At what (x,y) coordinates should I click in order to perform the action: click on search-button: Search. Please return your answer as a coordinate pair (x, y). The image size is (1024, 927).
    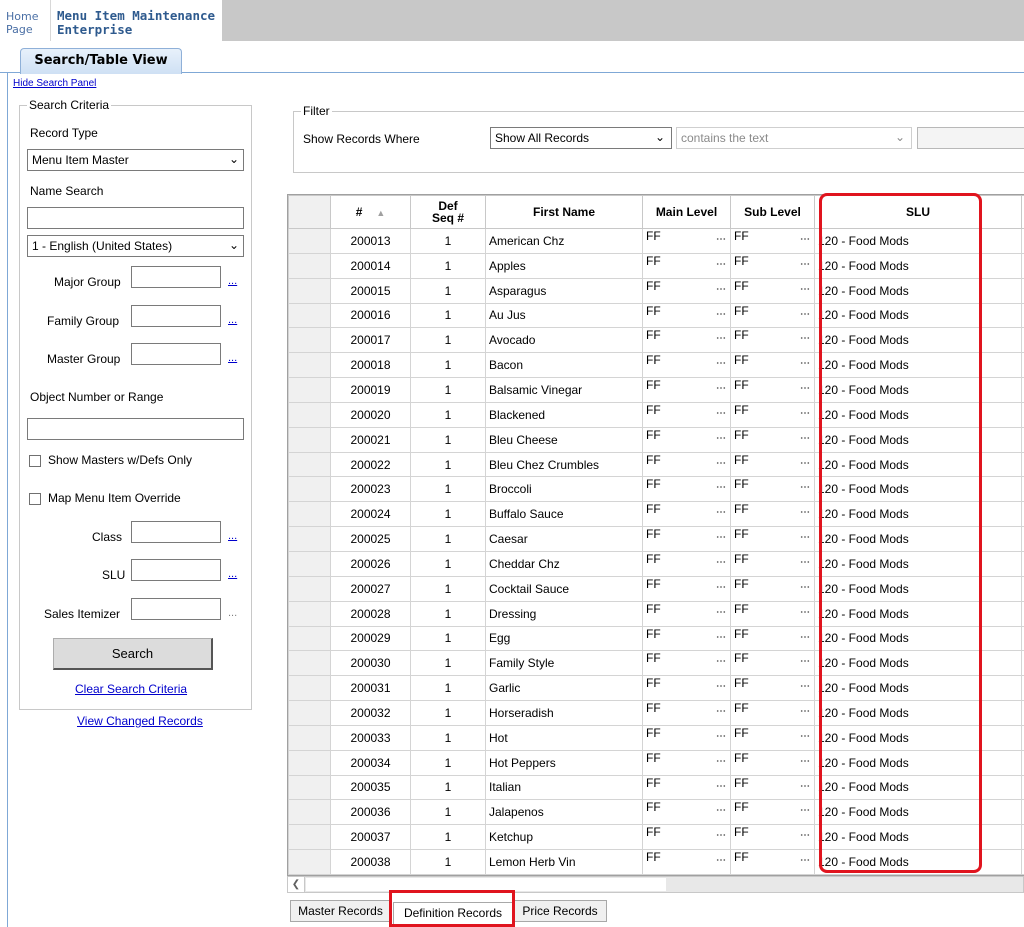
    Looking at the image, I should click on (133, 654).